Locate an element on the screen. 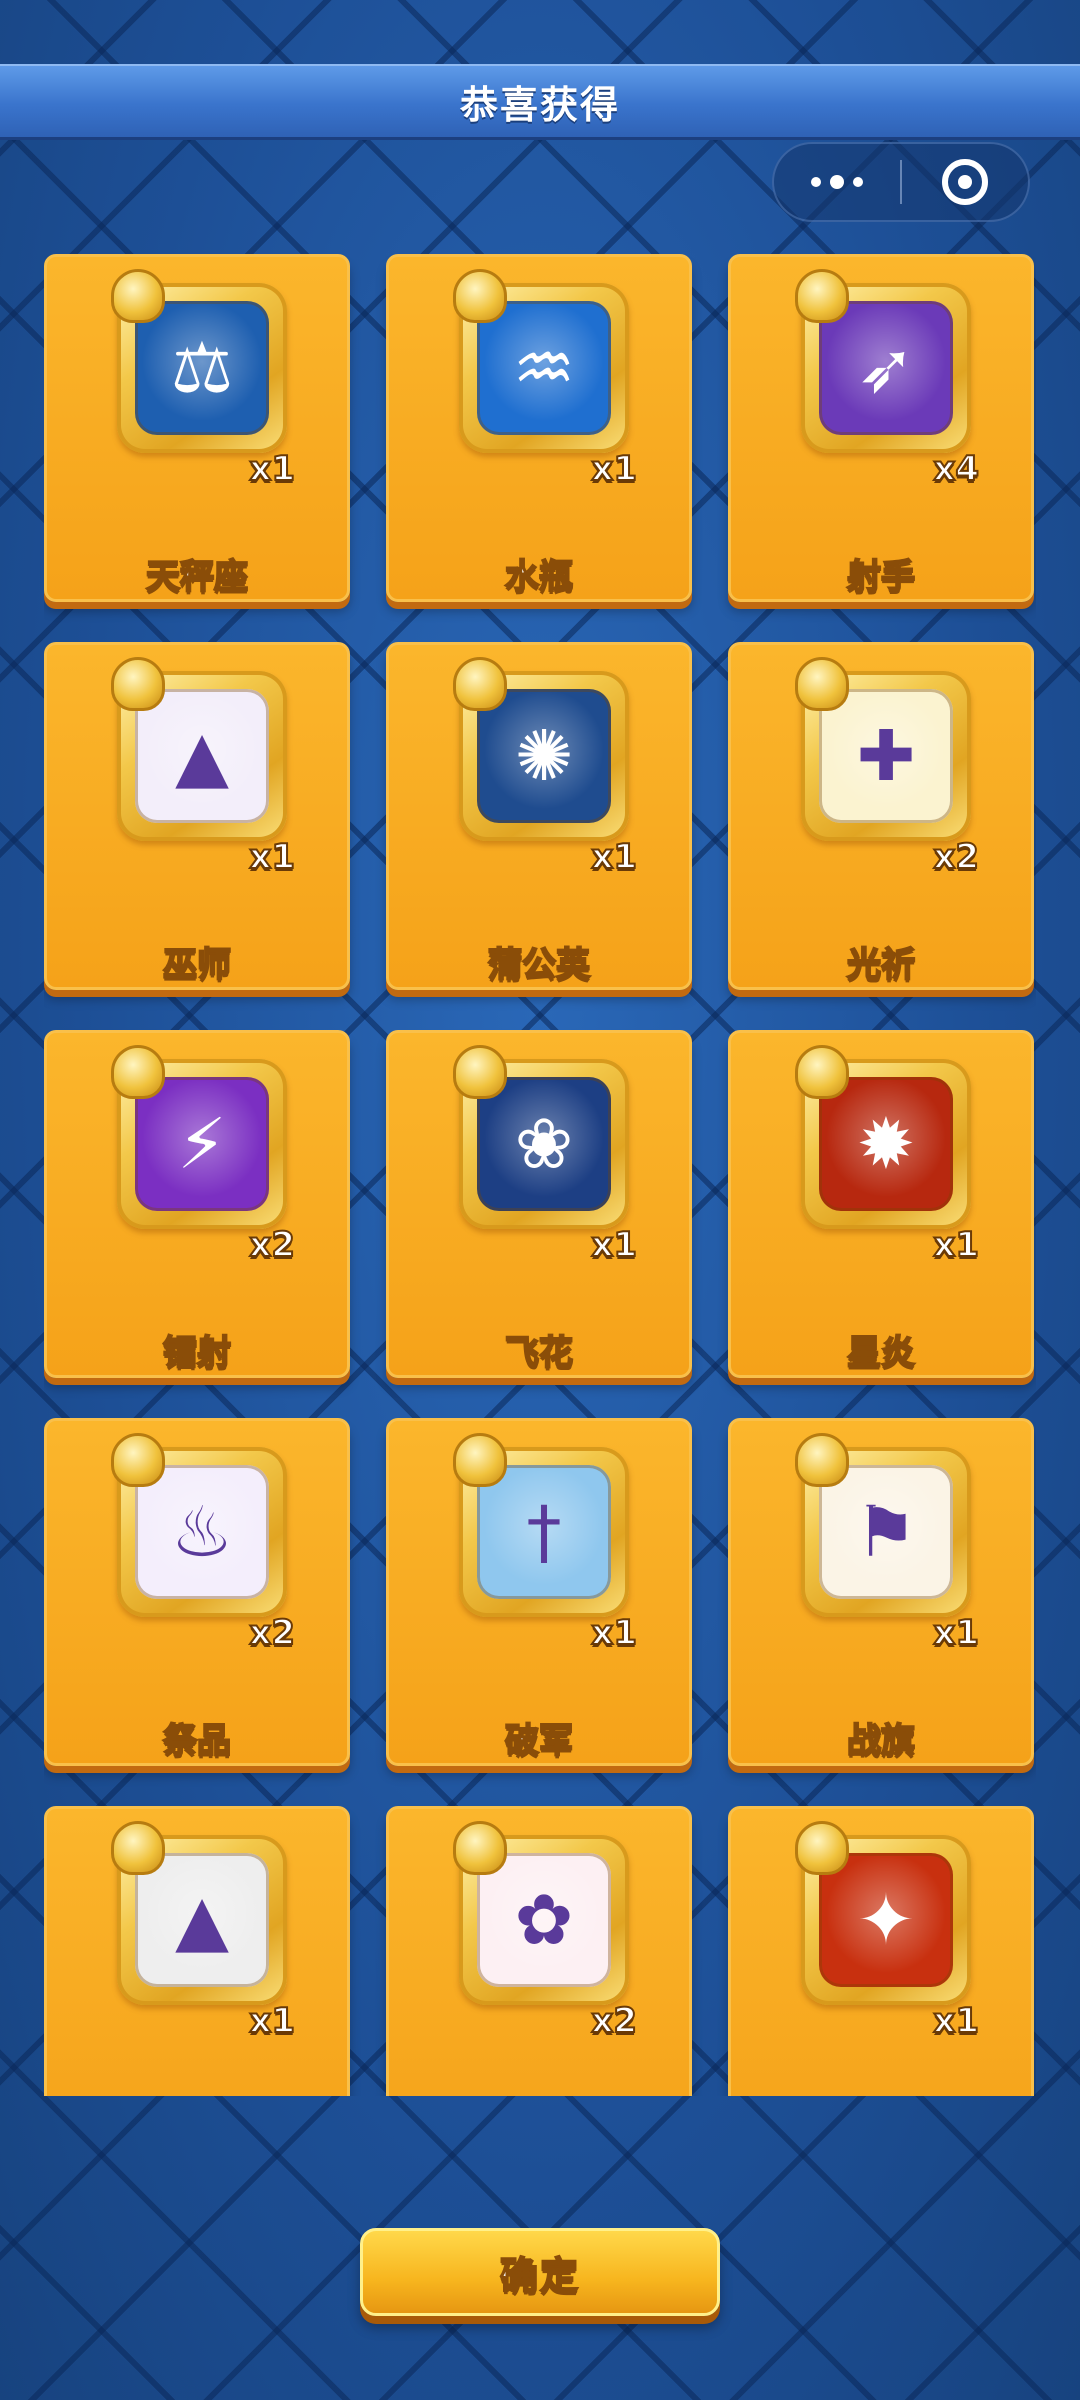  icon-glyph: ♨ is located at coordinates (202, 1532).